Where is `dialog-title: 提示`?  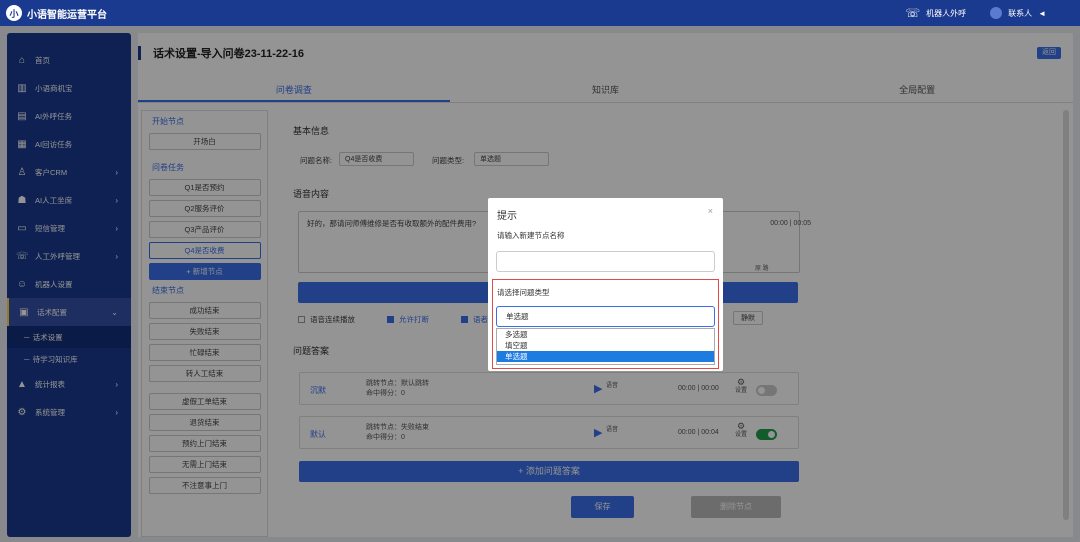
dialog-title: 提示 is located at coordinates (507, 216).